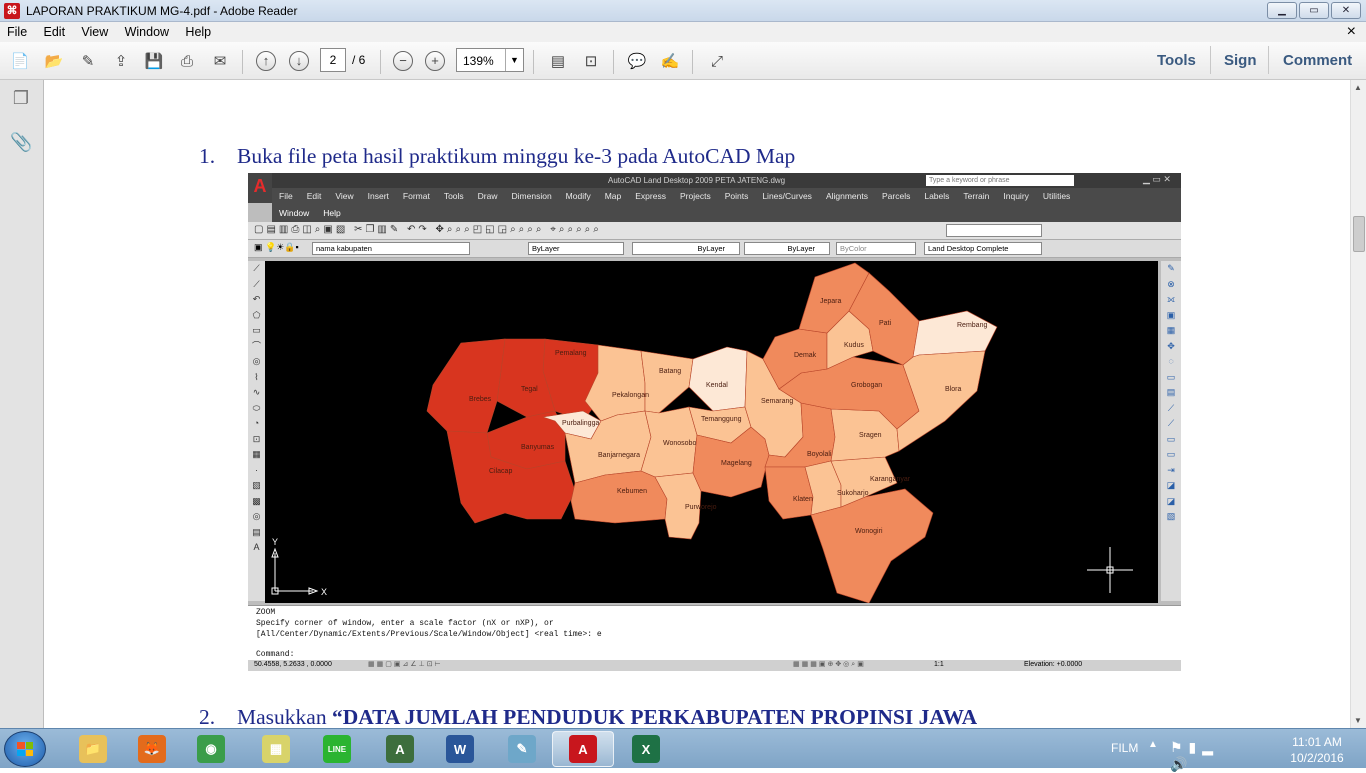 The height and width of the screenshot is (773, 1366). Describe the element at coordinates (847, 194) in the screenshot. I see `acad-menu-alignments: Alignments` at that location.